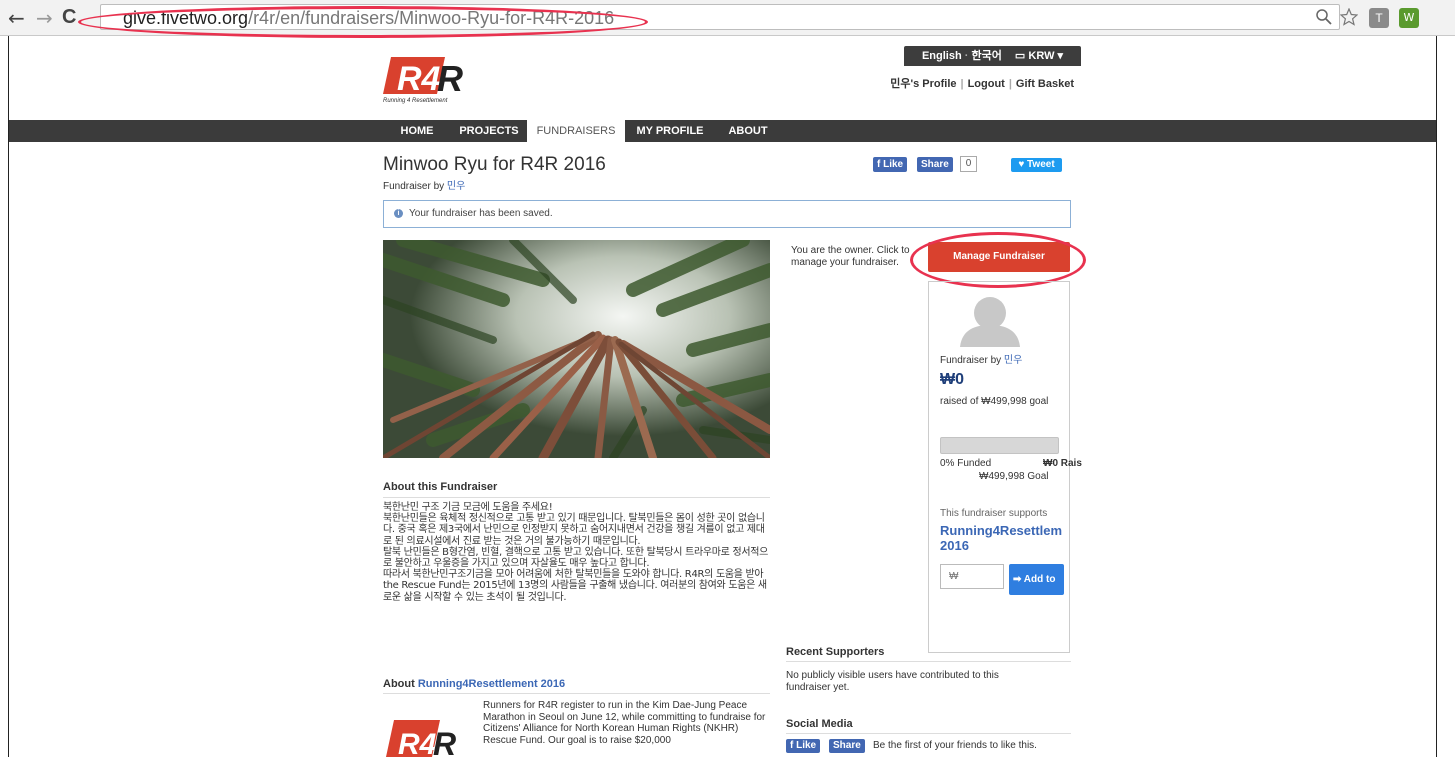 The height and width of the screenshot is (757, 1455). I want to click on goal-label: ₩499,998 Goal, so click(1014, 476).